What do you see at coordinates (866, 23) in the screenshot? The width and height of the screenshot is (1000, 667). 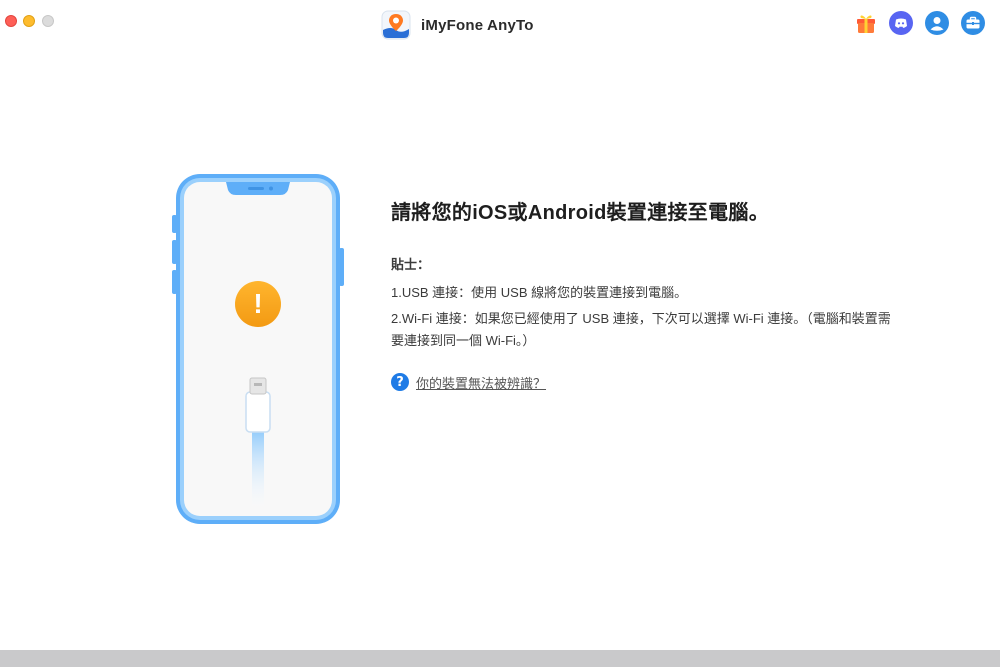 I see `gift-icon` at bounding box center [866, 23].